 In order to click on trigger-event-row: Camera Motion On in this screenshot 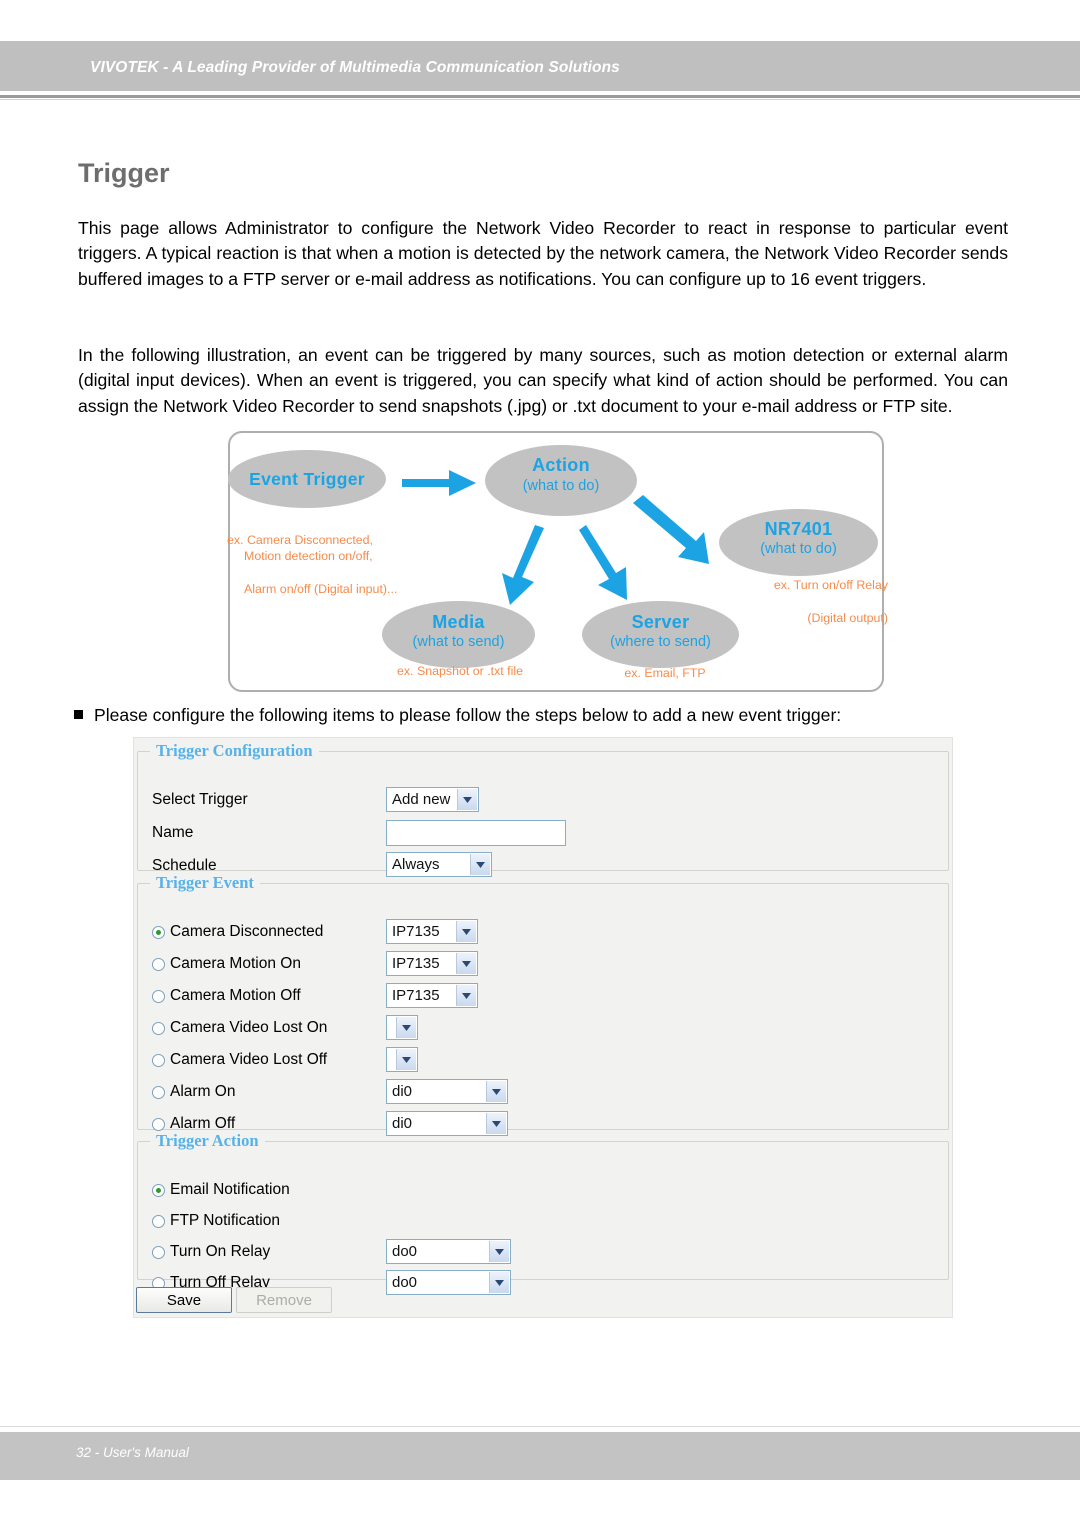, I will do `click(226, 964)`.